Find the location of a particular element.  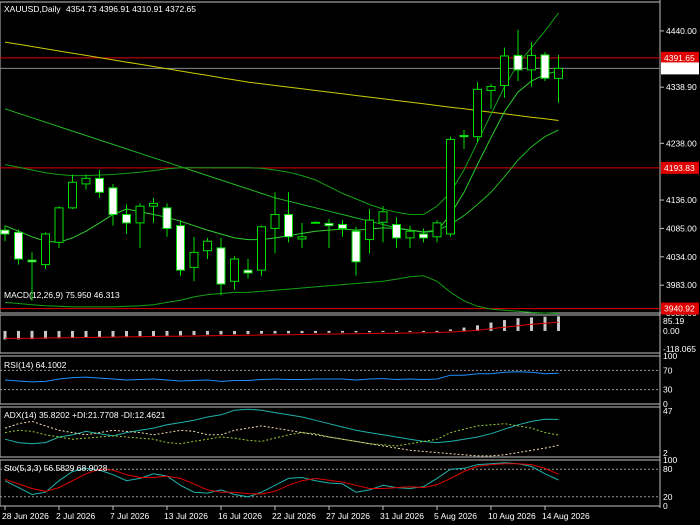

time-tick-label: 28 Jun 2026 is located at coordinates (25, 516).